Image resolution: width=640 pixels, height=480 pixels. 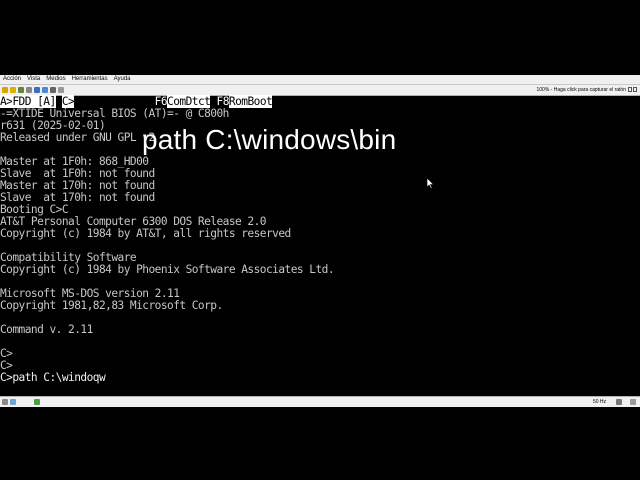 What do you see at coordinates (5, 90) in the screenshot?
I see `pause-icon` at bounding box center [5, 90].